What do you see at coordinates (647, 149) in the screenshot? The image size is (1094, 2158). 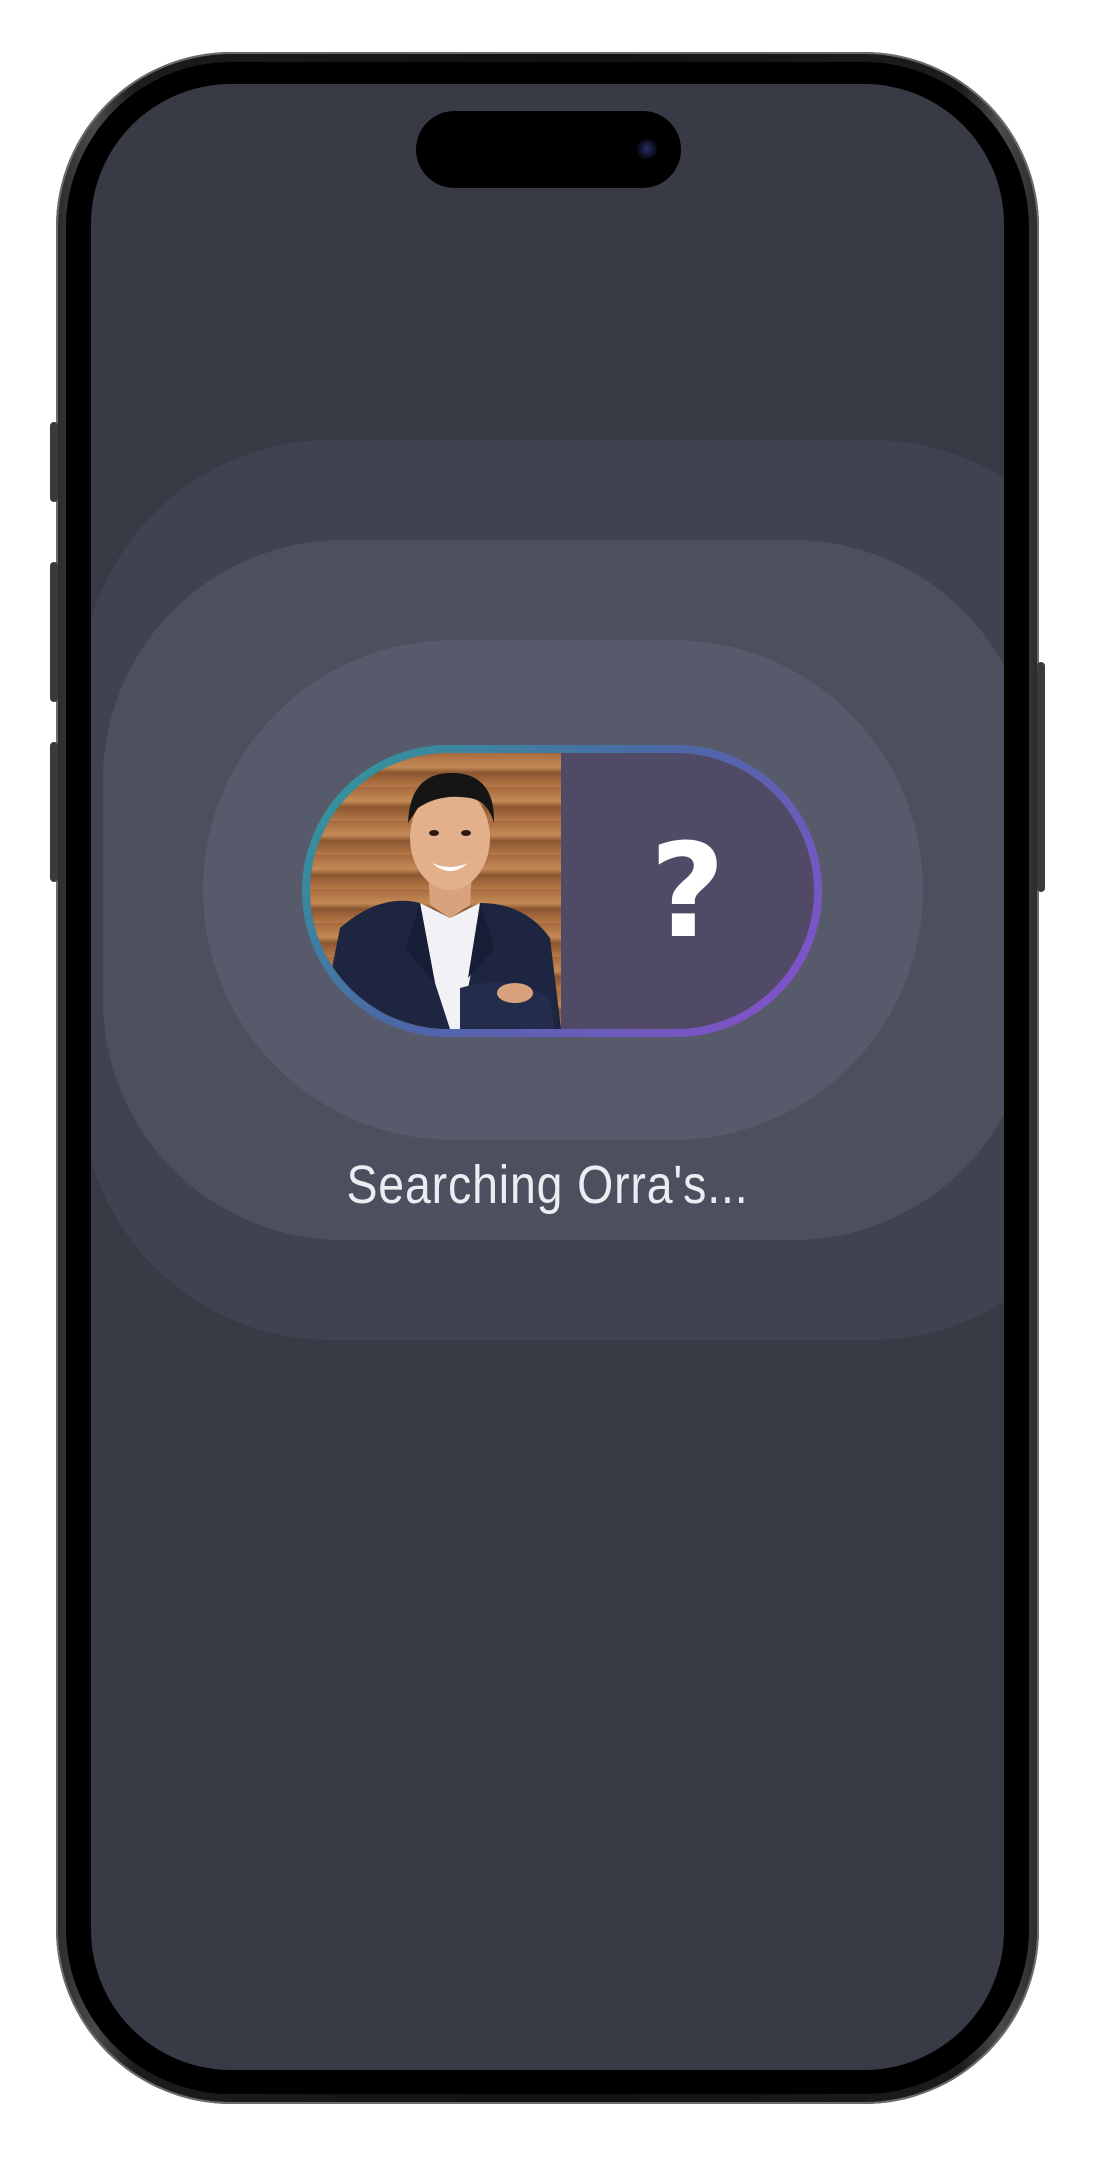 I see `camera-icon` at bounding box center [647, 149].